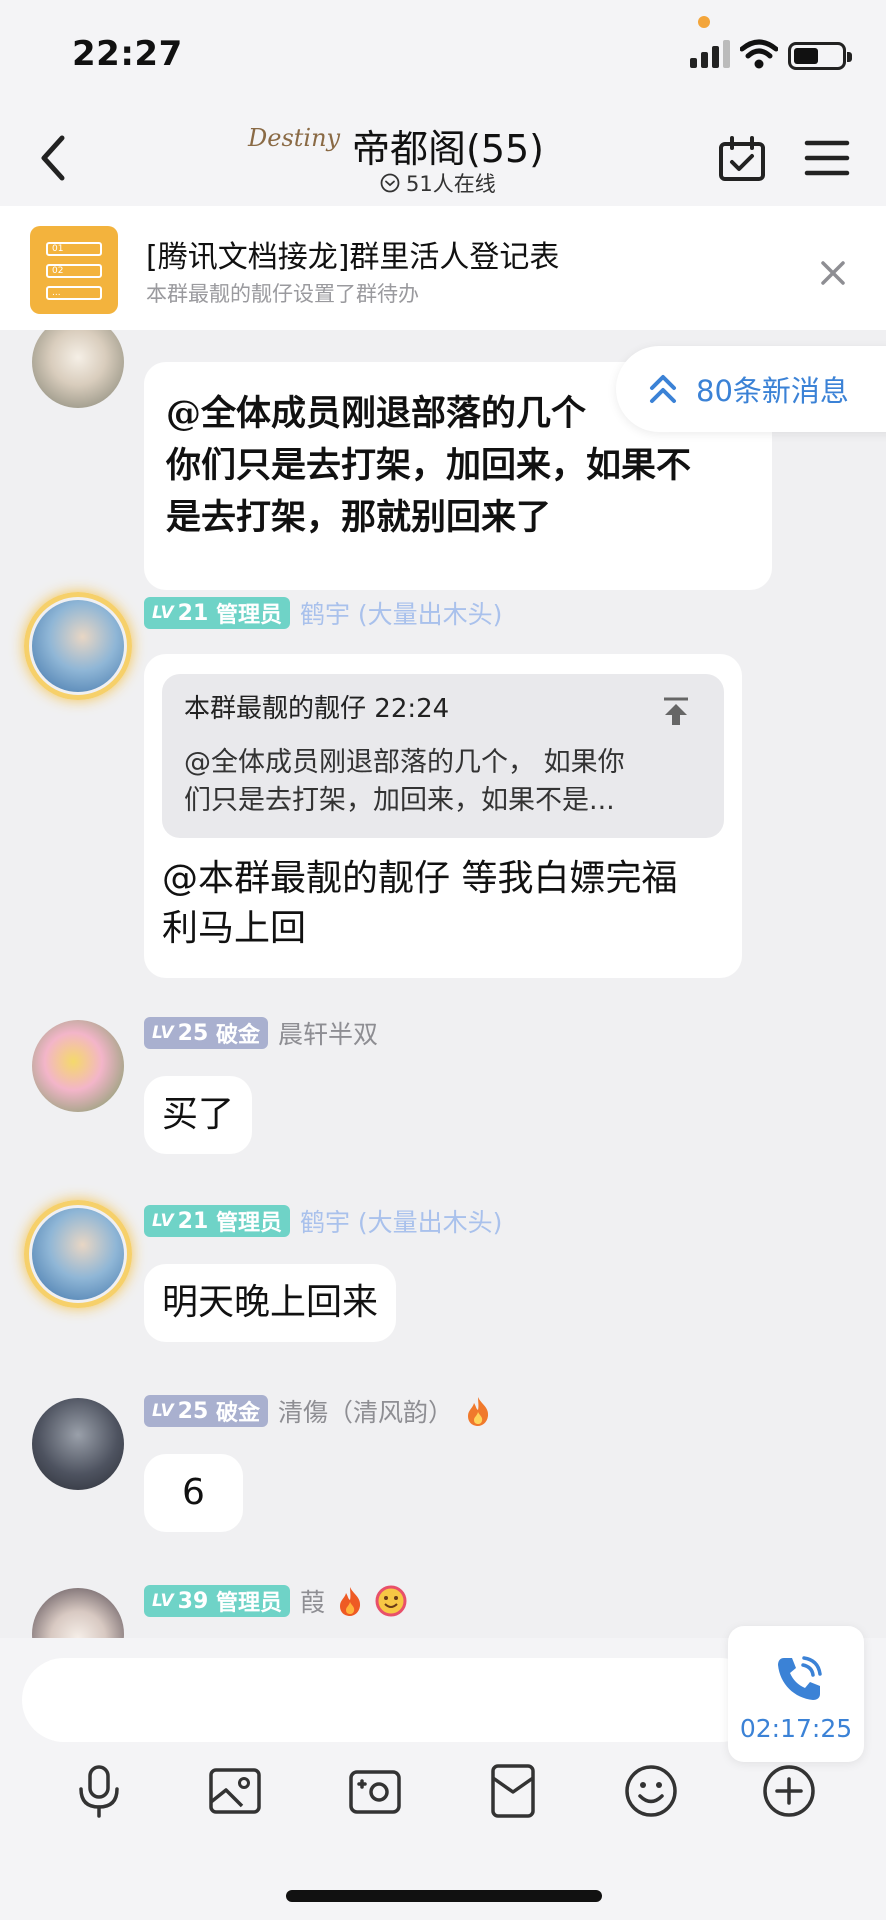 This screenshot has height=1920, width=886. Describe the element at coordinates (742, 159) in the screenshot. I see `group-calendar-icon` at that location.